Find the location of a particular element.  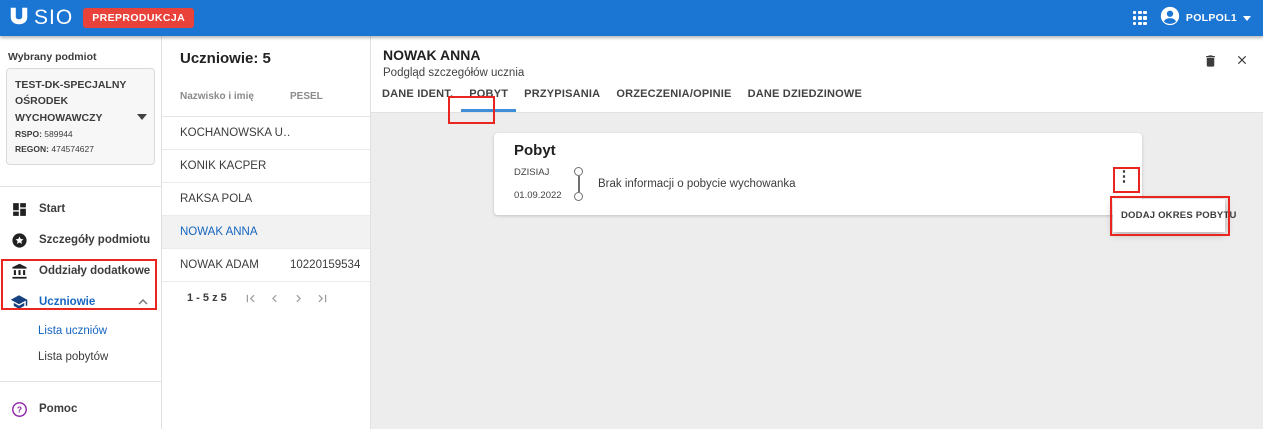

graduation-cap-icon is located at coordinates (19, 302).